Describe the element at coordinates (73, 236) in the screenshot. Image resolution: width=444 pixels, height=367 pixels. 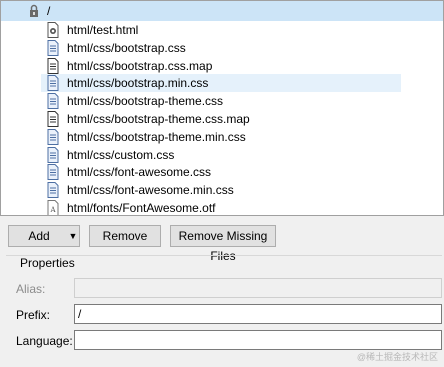
I see `dropdown-arrow-icon: ▼` at that location.